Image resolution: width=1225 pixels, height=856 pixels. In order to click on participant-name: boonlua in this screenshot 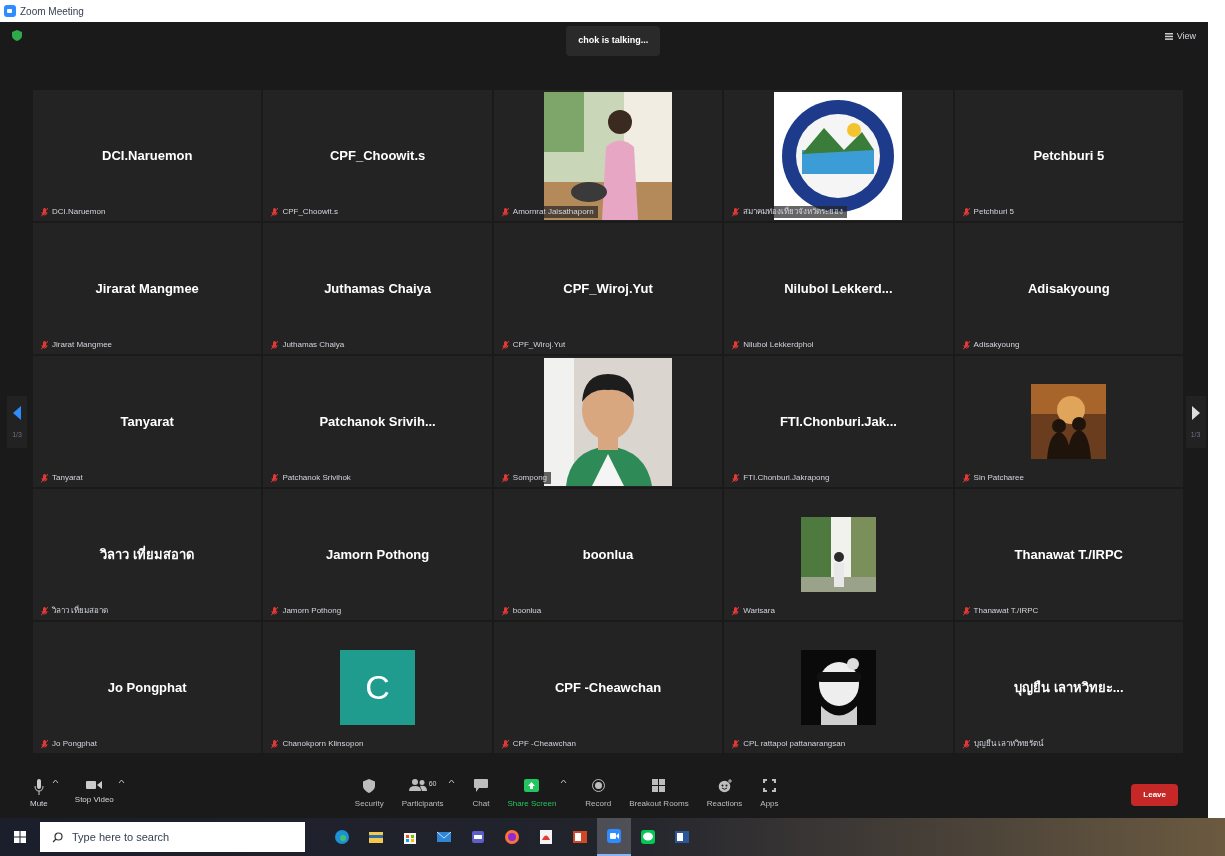, I will do `click(608, 555)`.